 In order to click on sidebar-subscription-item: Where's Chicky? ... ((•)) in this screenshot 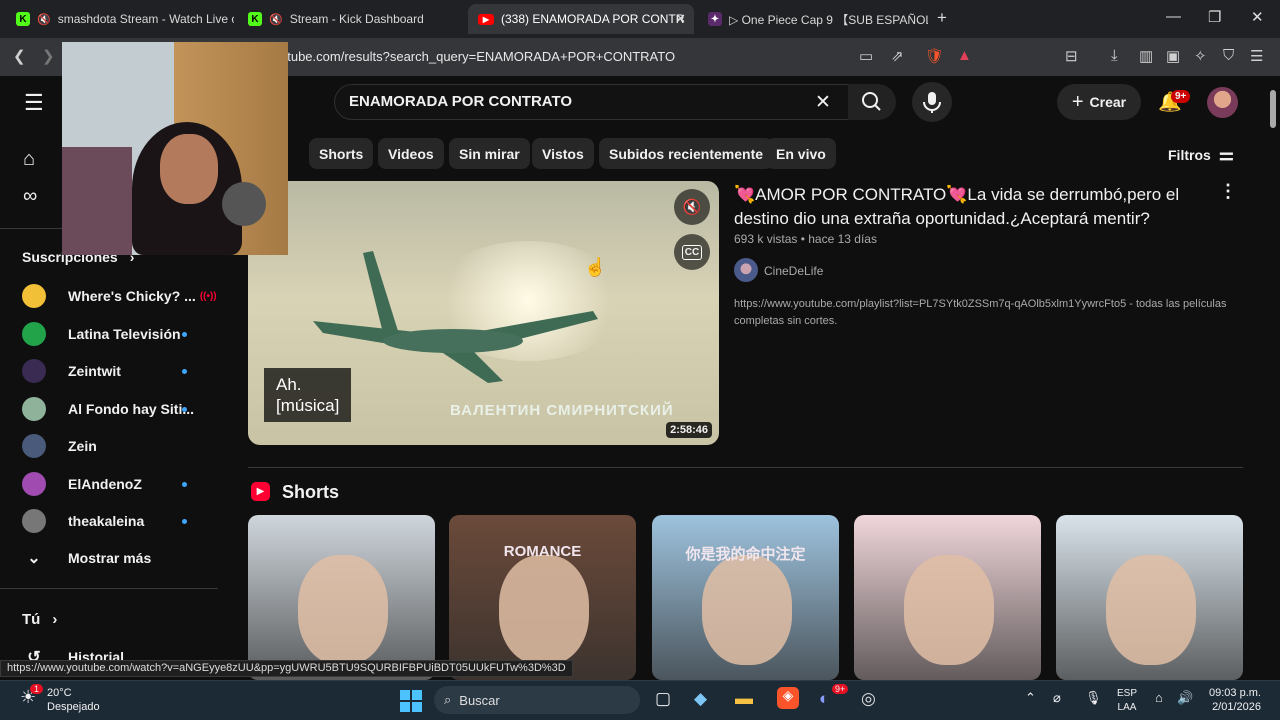, I will do `click(119, 296)`.